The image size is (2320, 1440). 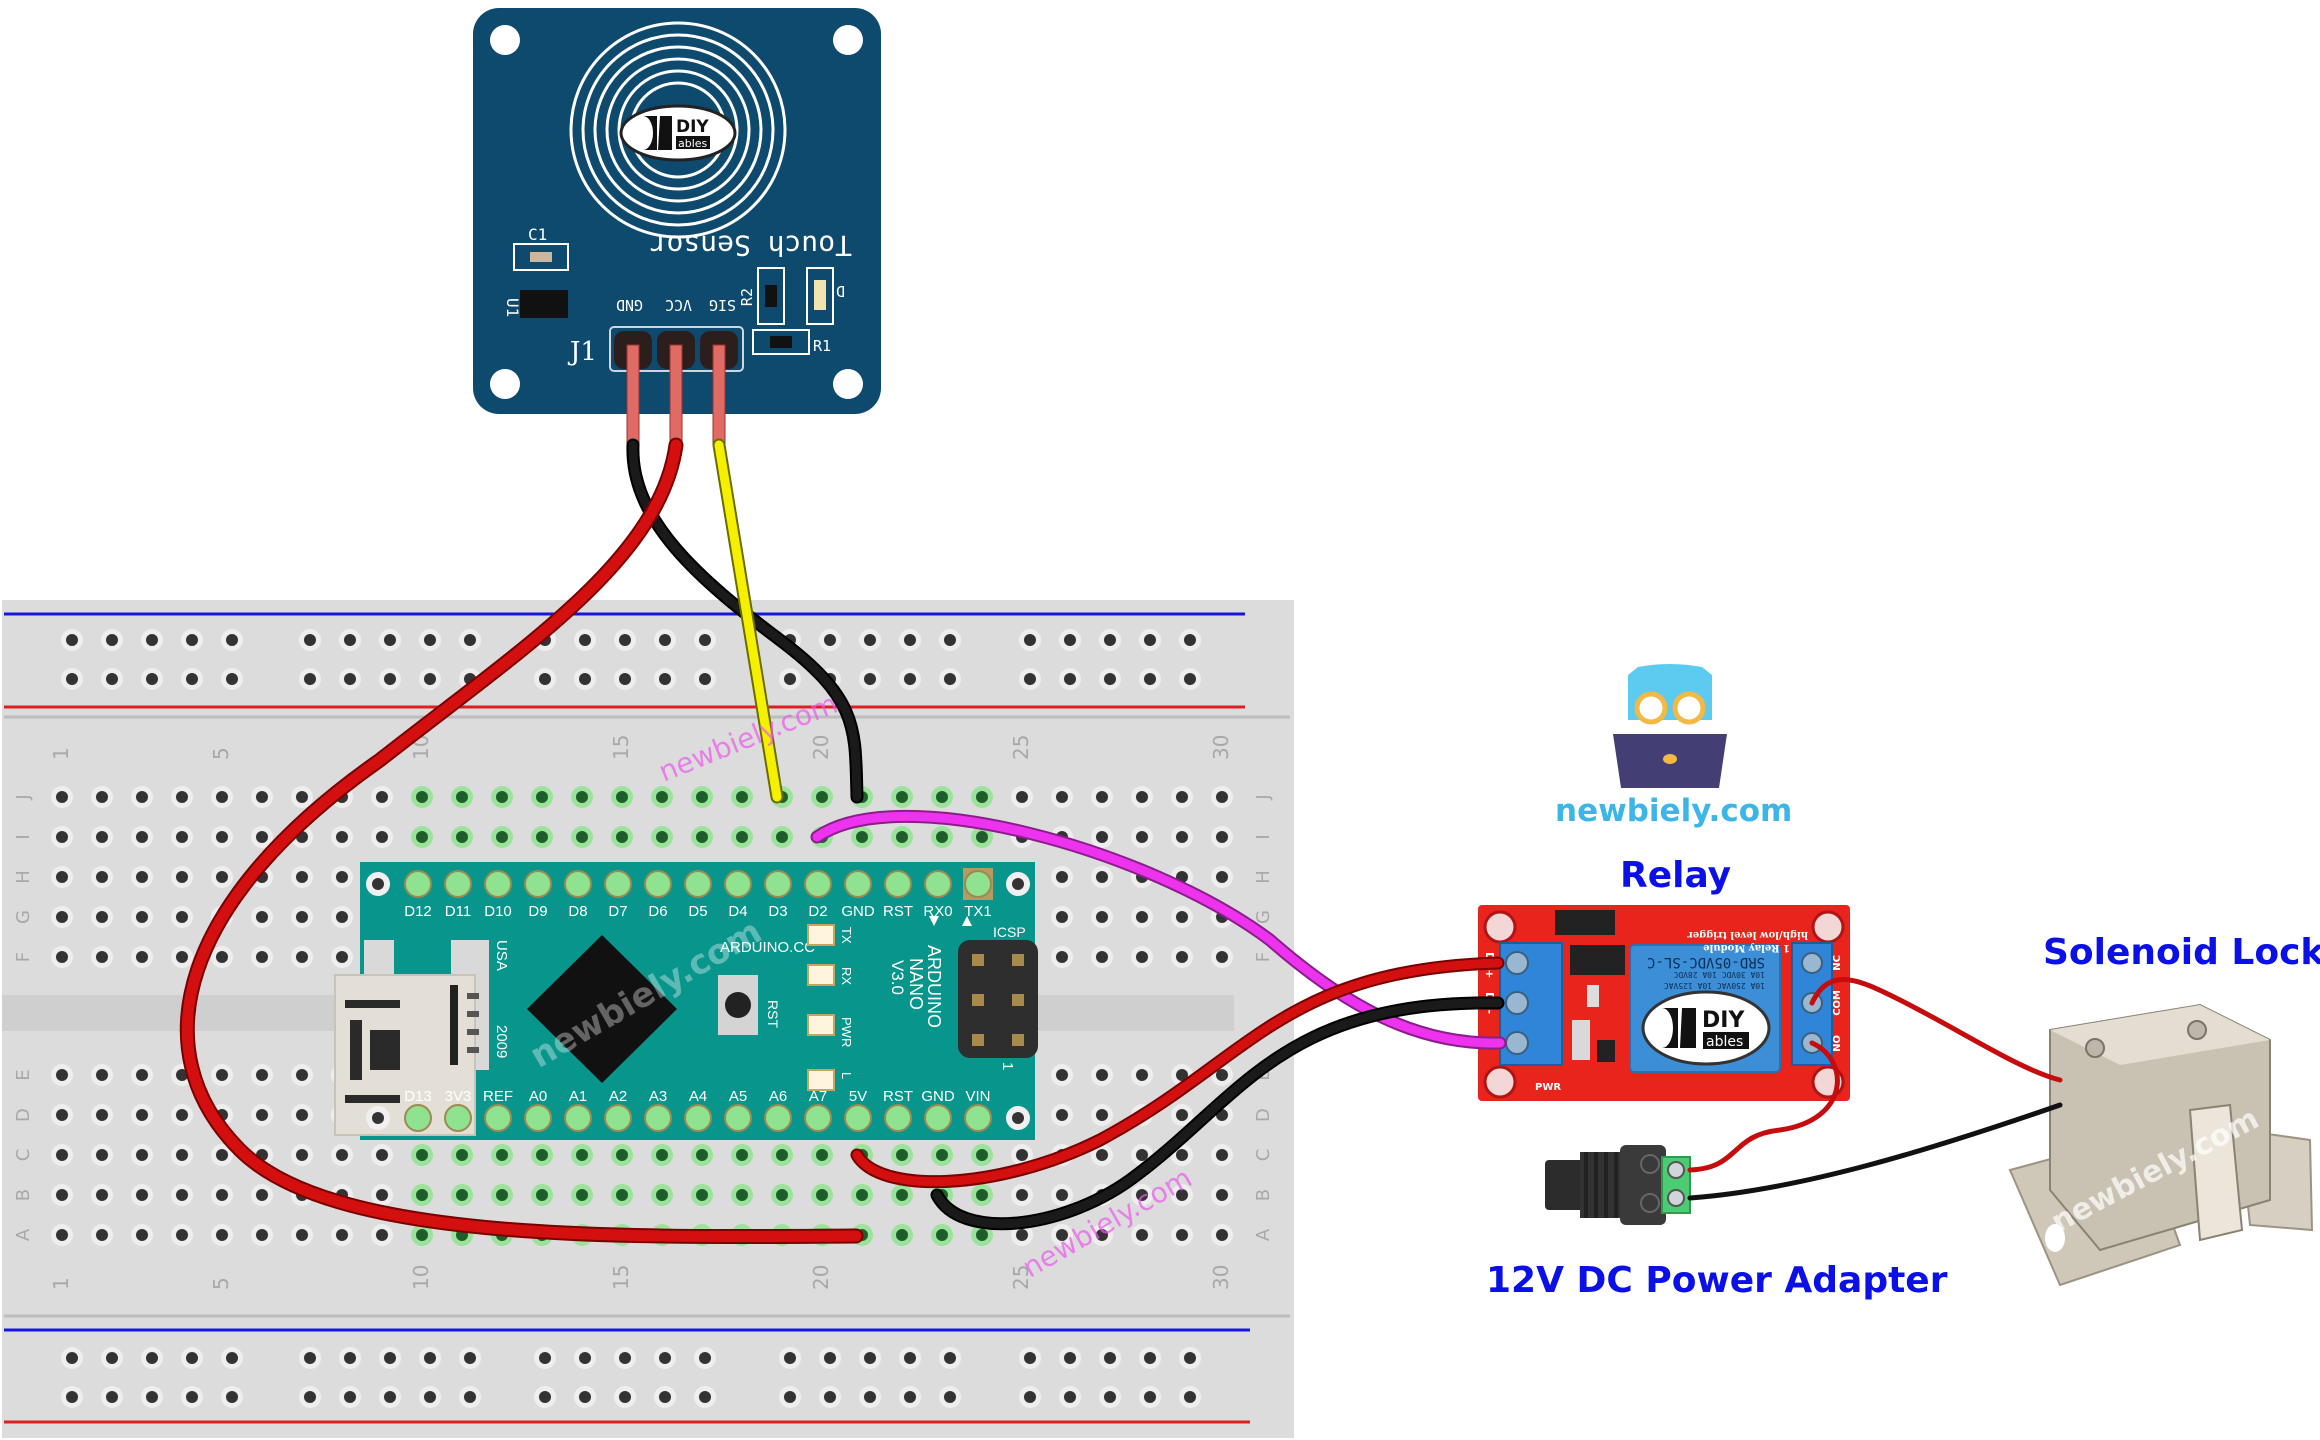 I want to click on adapter-screw-plus, so click(x=1676, y=1198).